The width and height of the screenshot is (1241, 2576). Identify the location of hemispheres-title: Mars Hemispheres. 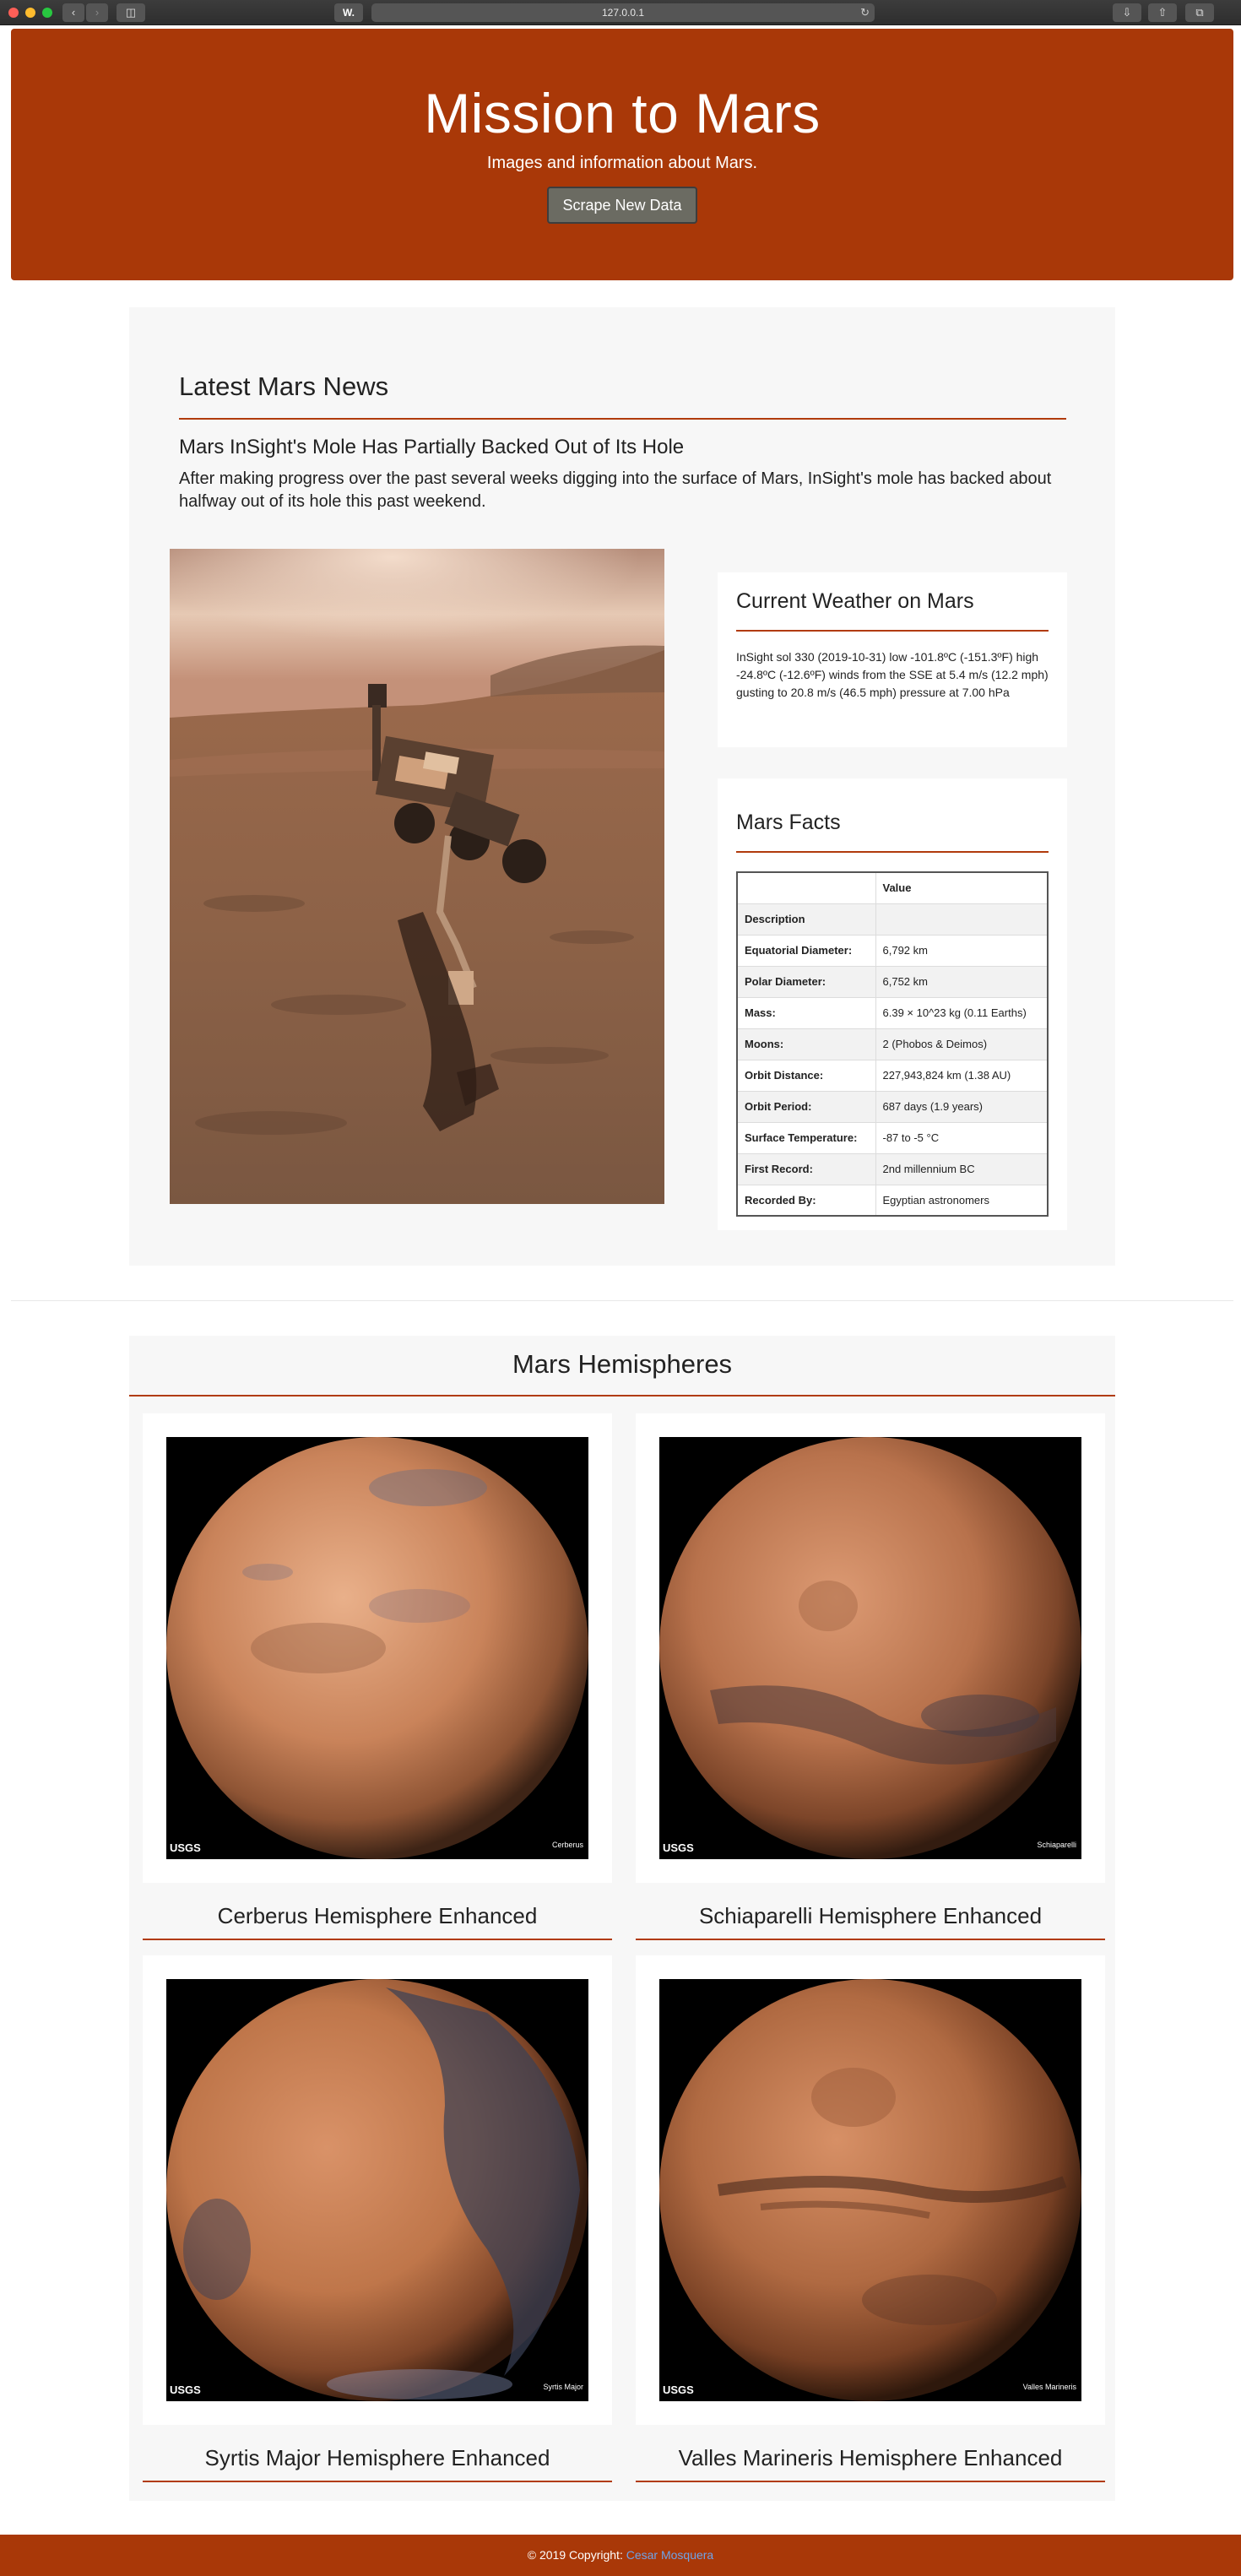
(622, 1364).